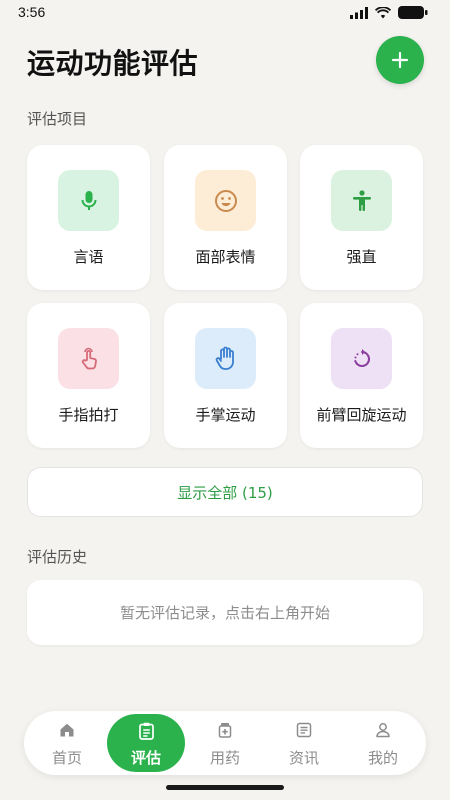  What do you see at coordinates (383, 730) in the screenshot?
I see `user-icon` at bounding box center [383, 730].